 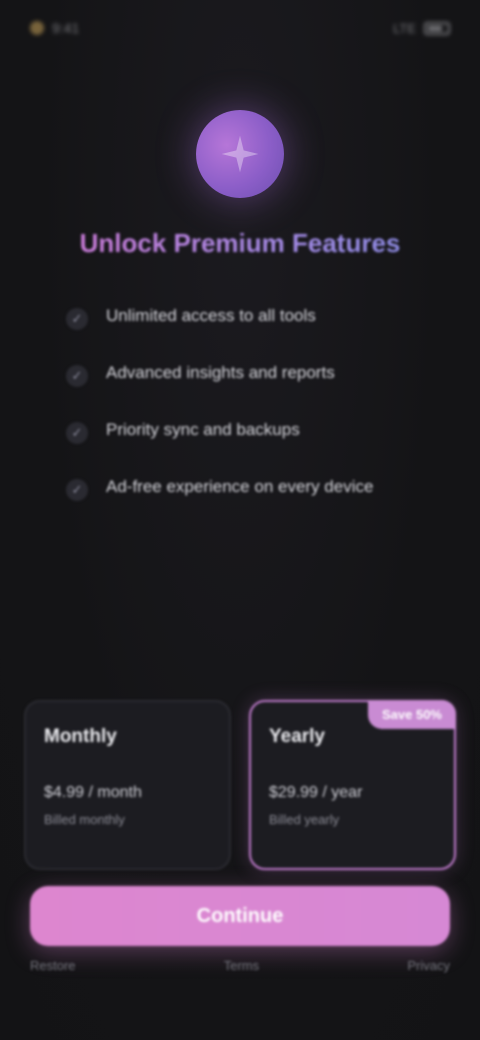 I want to click on plan-price: $29.99 / year, so click(x=316, y=792).